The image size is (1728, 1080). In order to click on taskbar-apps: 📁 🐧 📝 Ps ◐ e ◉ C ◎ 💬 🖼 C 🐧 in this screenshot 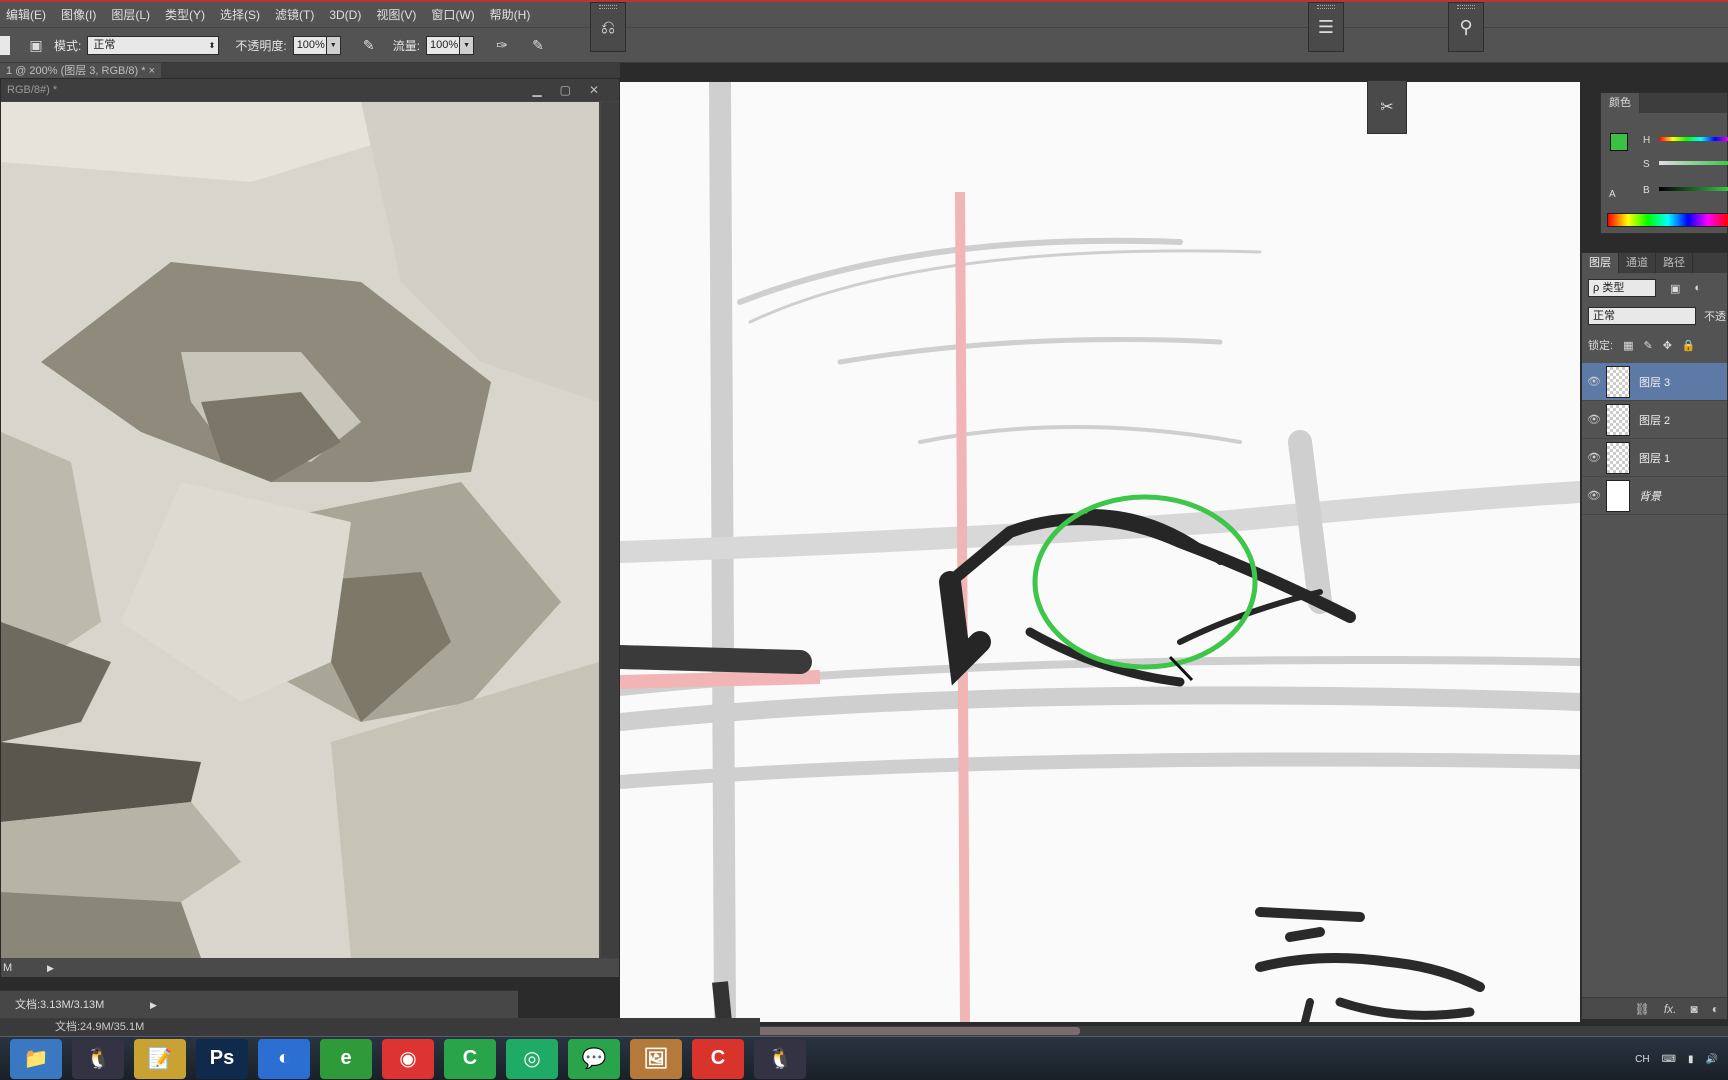, I will do `click(403, 1058)`.